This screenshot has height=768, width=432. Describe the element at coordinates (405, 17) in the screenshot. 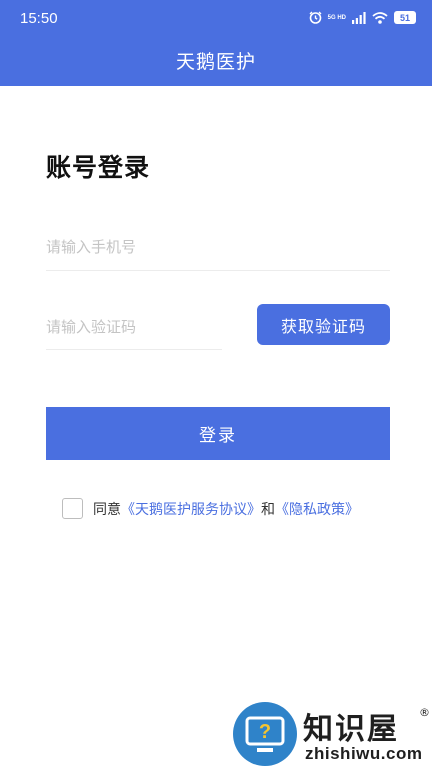

I see `battery-icon: 51` at that location.